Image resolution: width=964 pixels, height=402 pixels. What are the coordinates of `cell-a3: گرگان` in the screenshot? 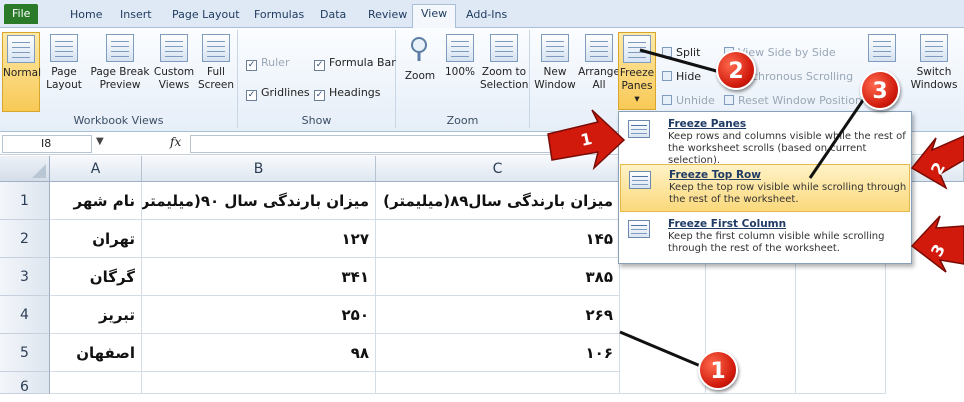 It's located at (96, 277).